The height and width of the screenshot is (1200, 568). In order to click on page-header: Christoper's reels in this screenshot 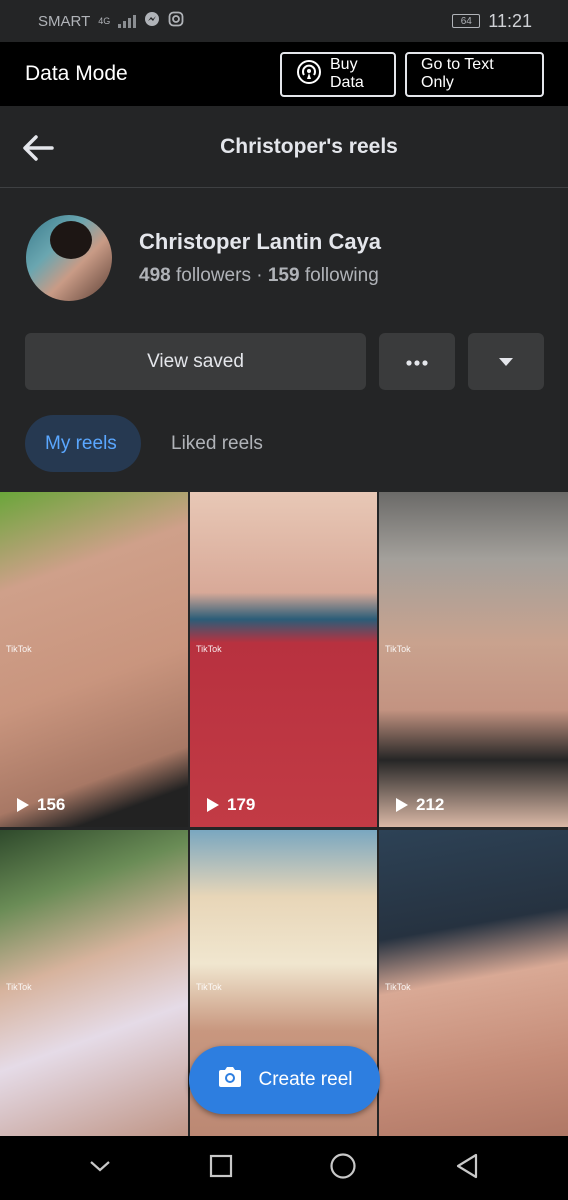, I will do `click(284, 147)`.